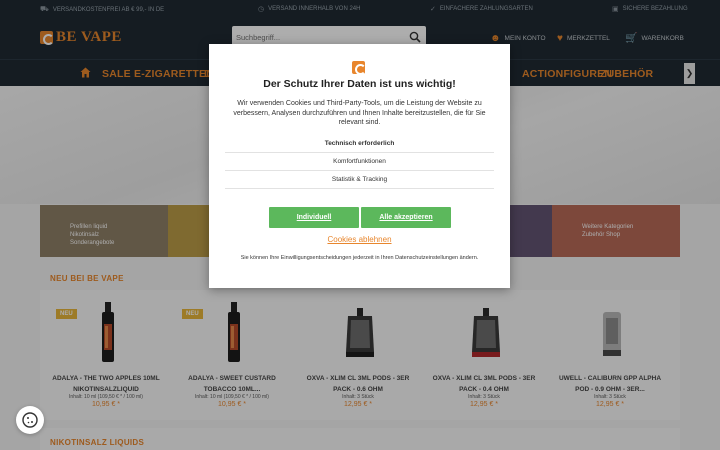  Describe the element at coordinates (359, 84) in the screenshot. I see `modal-title: Der Schutz Ihrer Daten ist uns wichtig!` at that location.